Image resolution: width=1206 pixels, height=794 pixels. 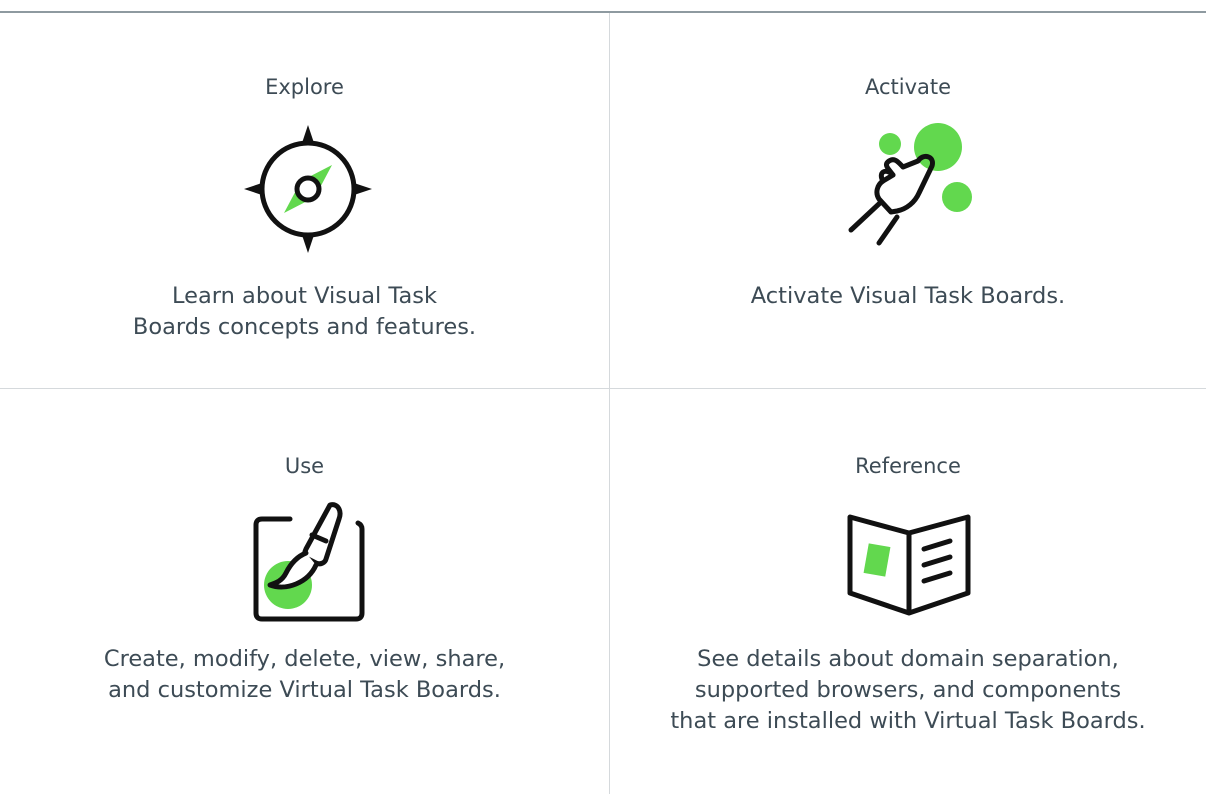 I want to click on card-description: Activate Visual Task Boards., so click(x=908, y=296).